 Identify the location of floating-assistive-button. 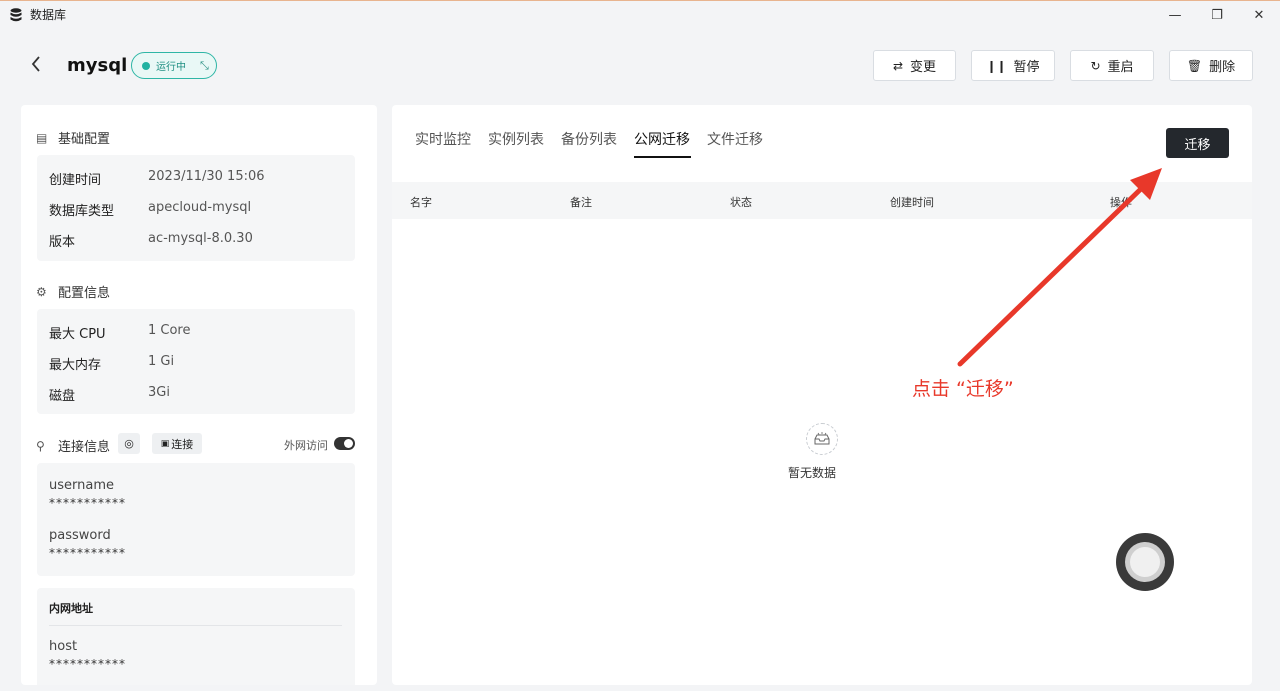
(1145, 562).